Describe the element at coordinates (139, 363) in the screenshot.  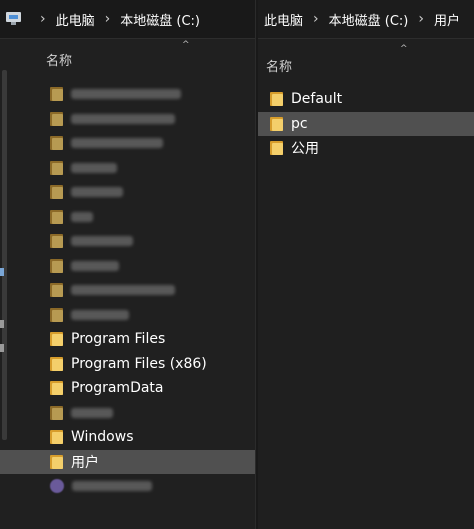
I see `item-label: Program Files (x86)` at that location.